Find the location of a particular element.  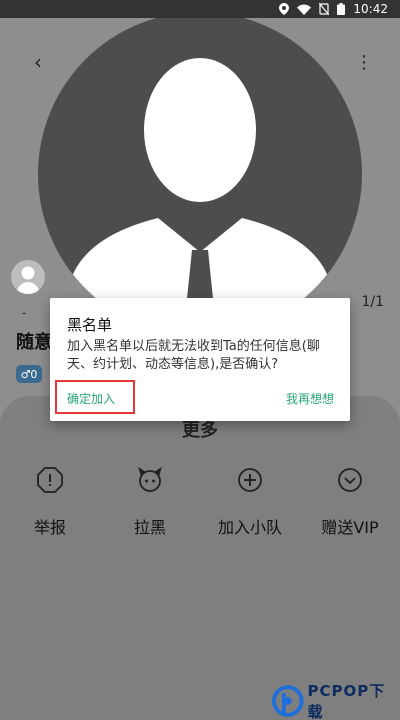

profile-name: 随意 is located at coordinates (34, 342).